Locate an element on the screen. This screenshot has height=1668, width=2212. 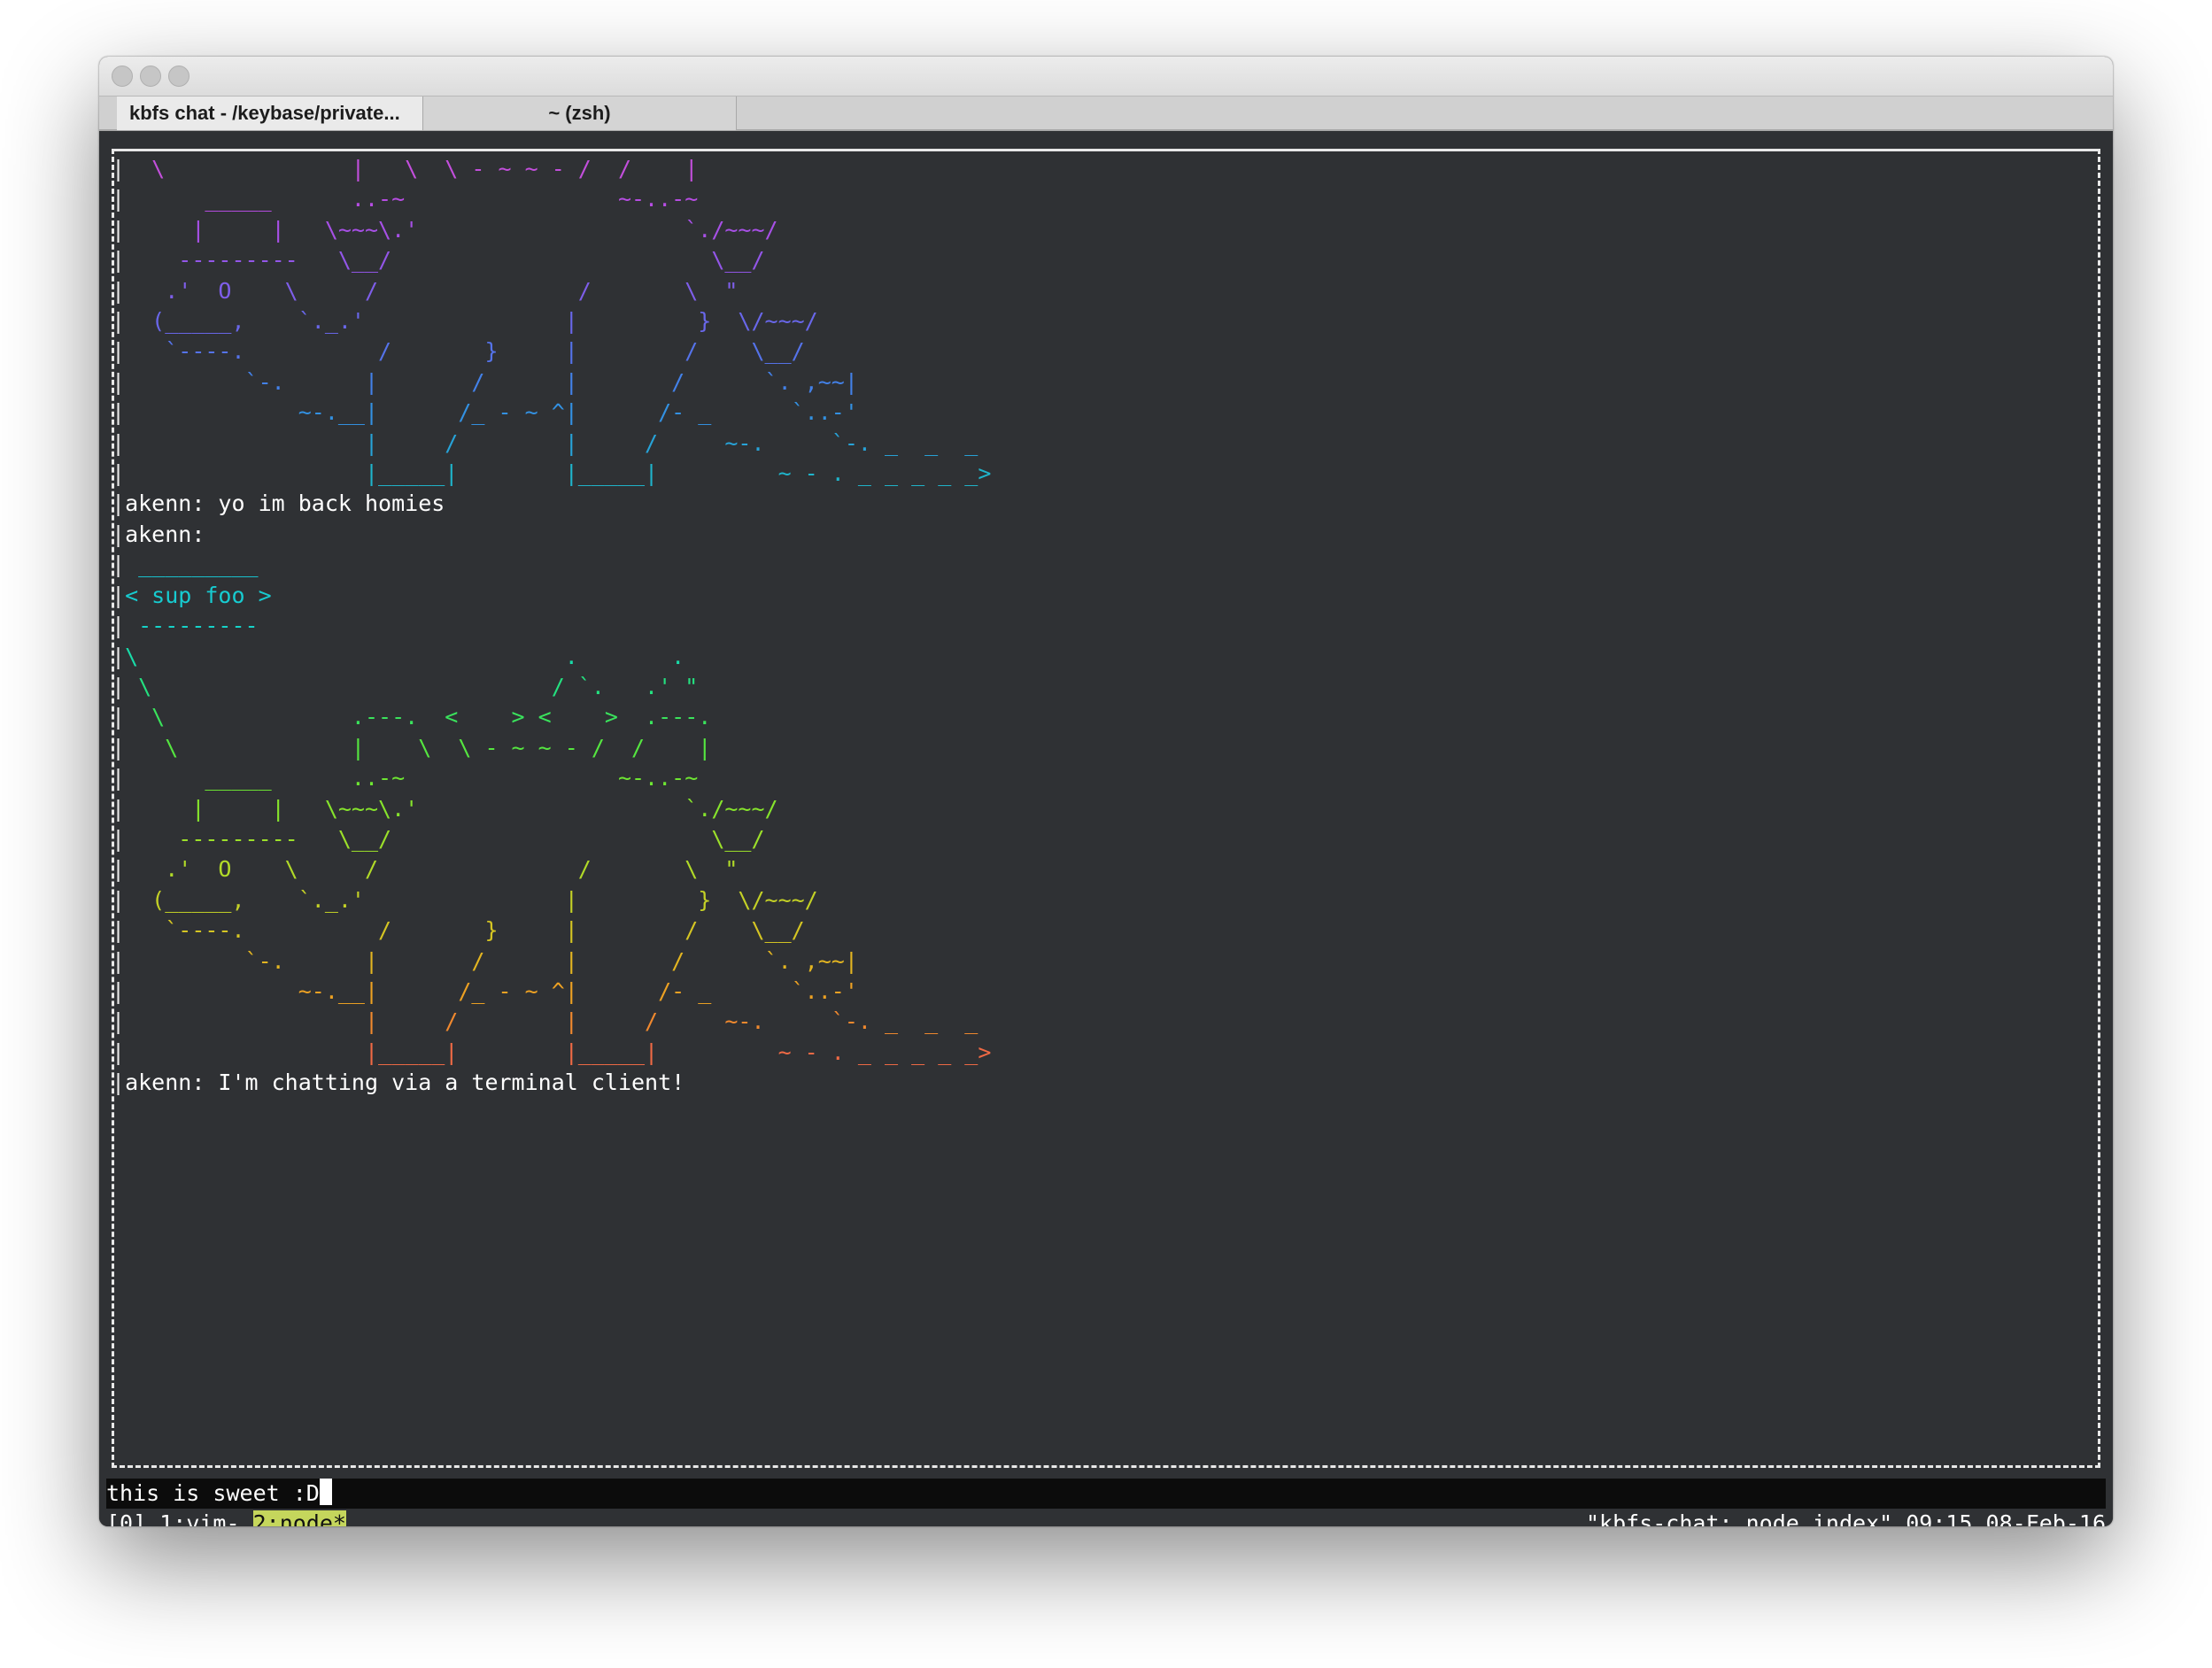
terminal-line: |akenn: yo im back homies is located at coordinates (278, 503).